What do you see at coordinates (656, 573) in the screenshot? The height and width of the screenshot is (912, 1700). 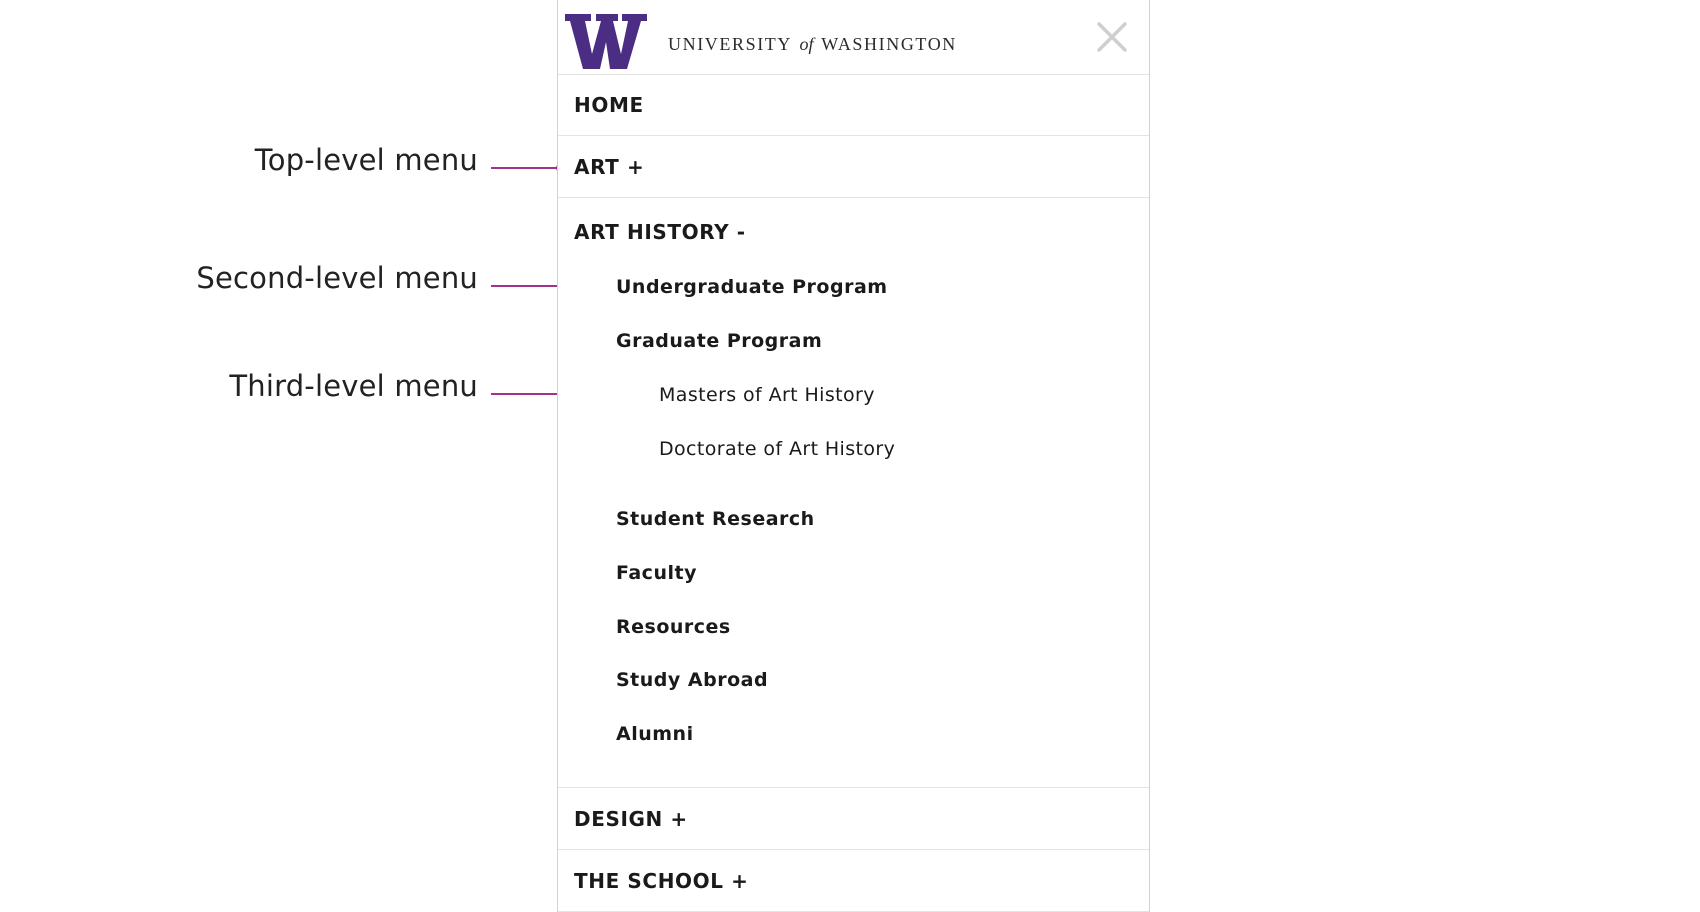 I see `submenu-faculty: Faculty` at bounding box center [656, 573].